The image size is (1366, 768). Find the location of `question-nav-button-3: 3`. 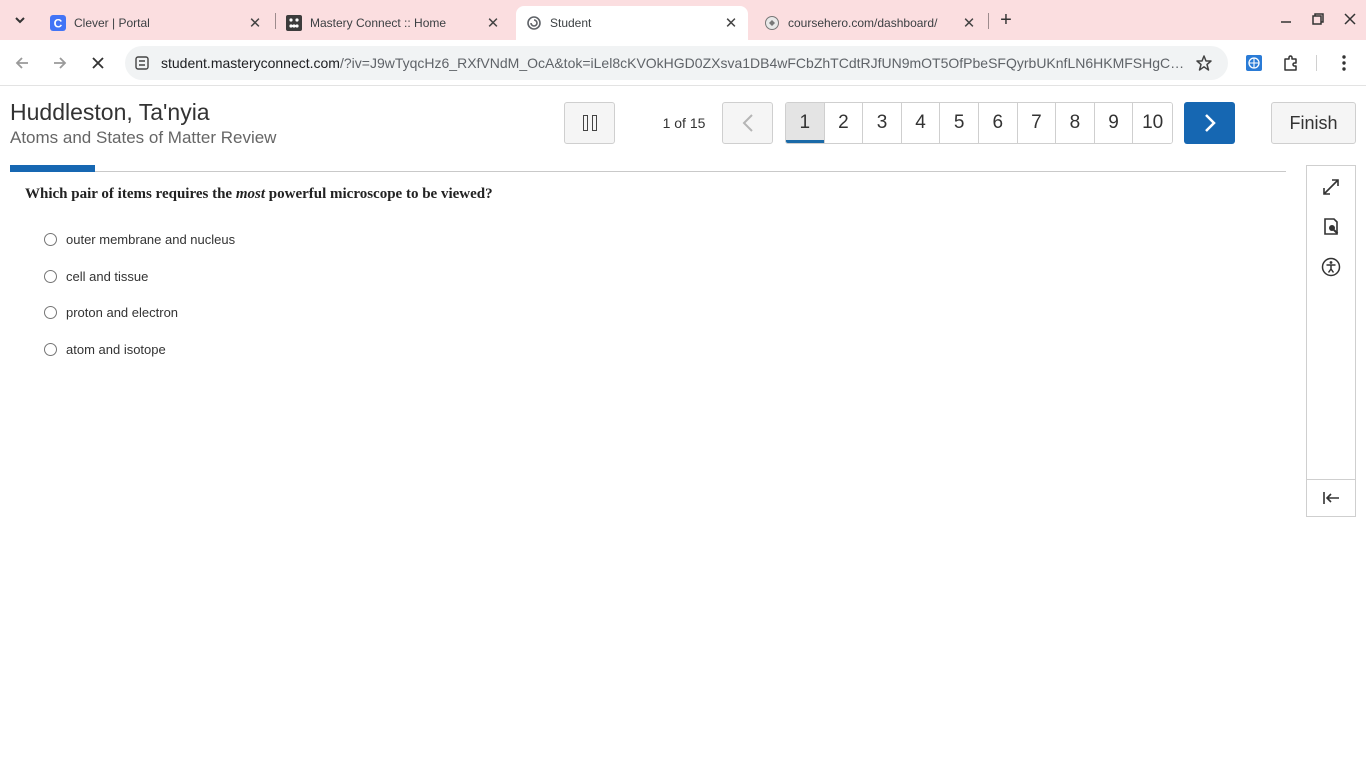

question-nav-button-3: 3 is located at coordinates (882, 123).